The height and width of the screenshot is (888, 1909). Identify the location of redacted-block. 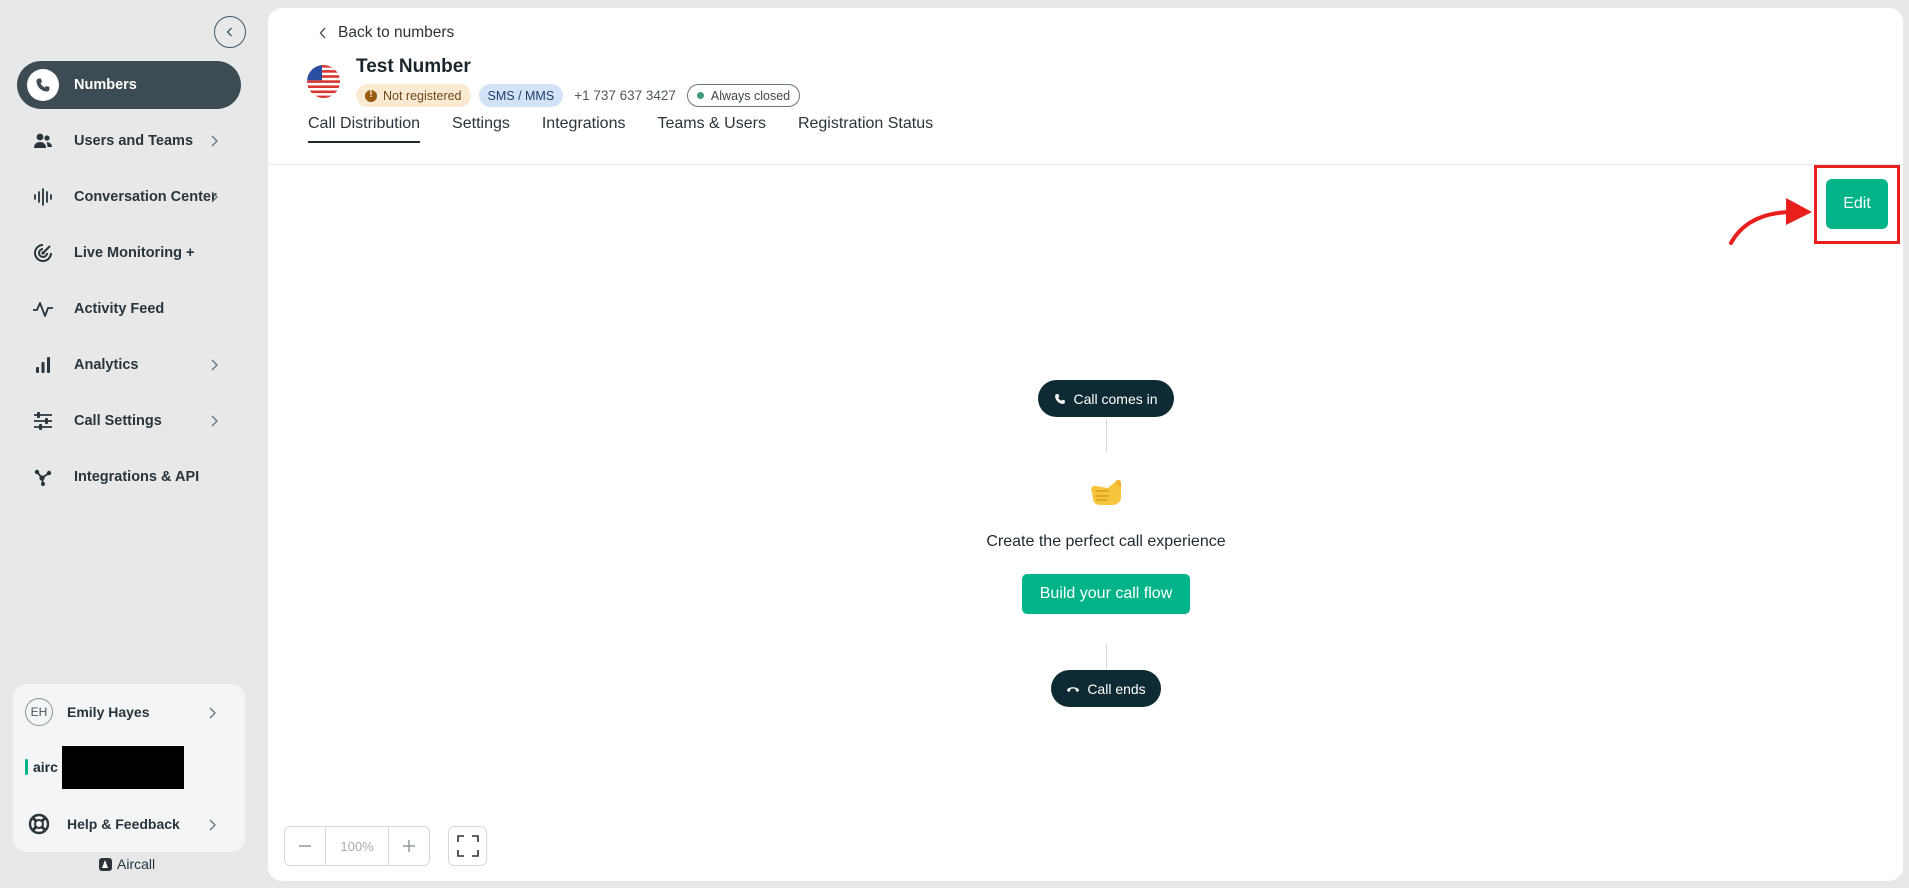
(122, 767).